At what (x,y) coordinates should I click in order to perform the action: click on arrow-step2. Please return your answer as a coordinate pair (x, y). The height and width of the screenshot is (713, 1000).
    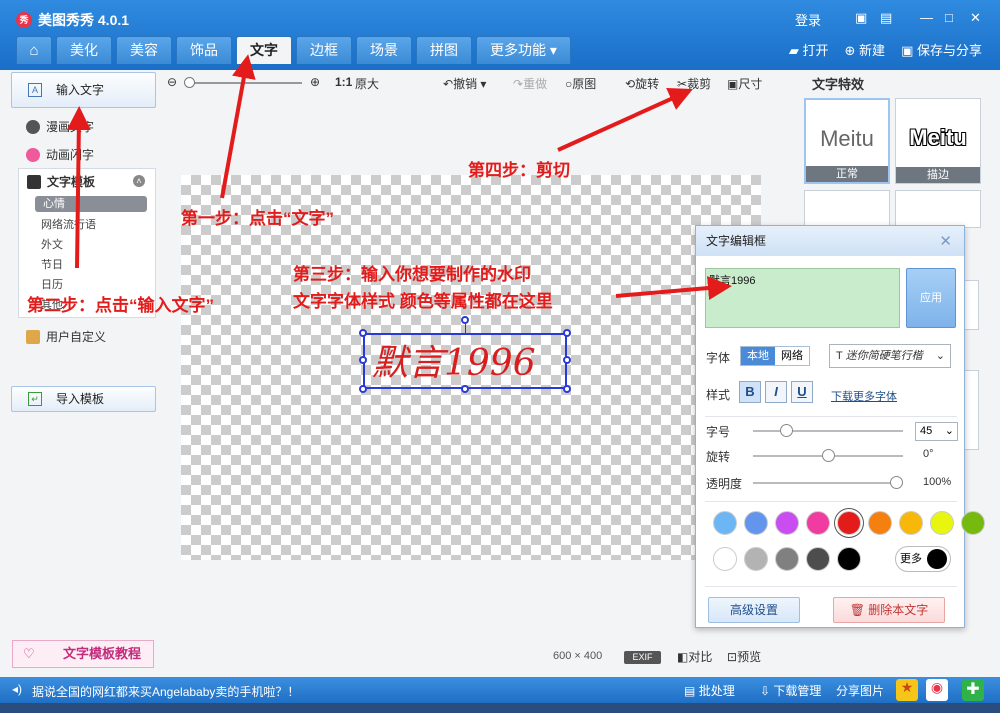
    Looking at the image, I should click on (78, 187).